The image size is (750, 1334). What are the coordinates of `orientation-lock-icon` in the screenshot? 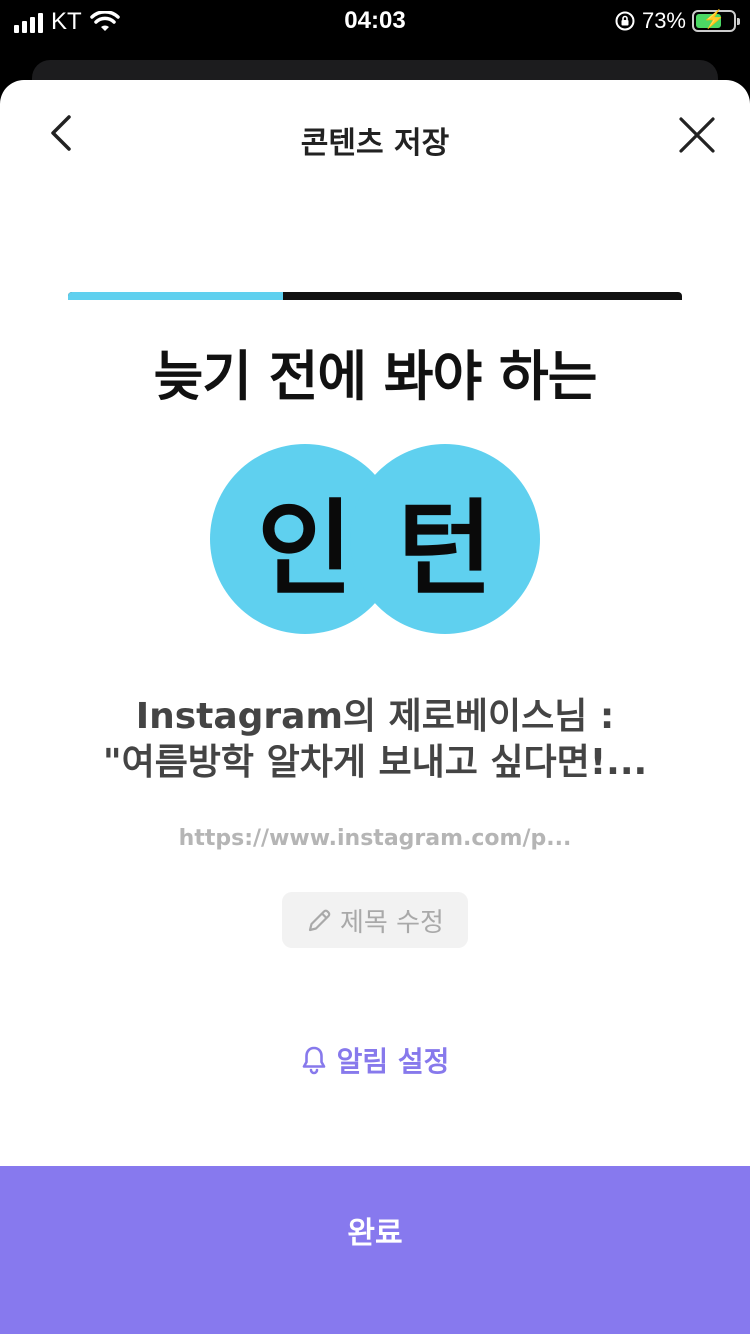 It's located at (625, 21).